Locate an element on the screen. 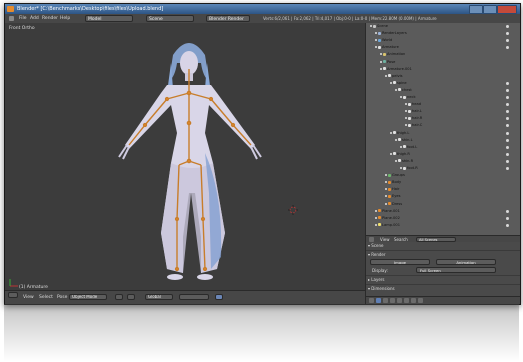  outliner-row: hair.L is located at coordinates (457, 111).